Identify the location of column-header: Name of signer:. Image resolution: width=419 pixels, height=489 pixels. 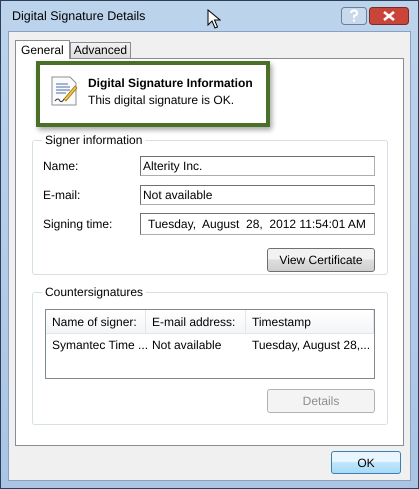
(96, 321).